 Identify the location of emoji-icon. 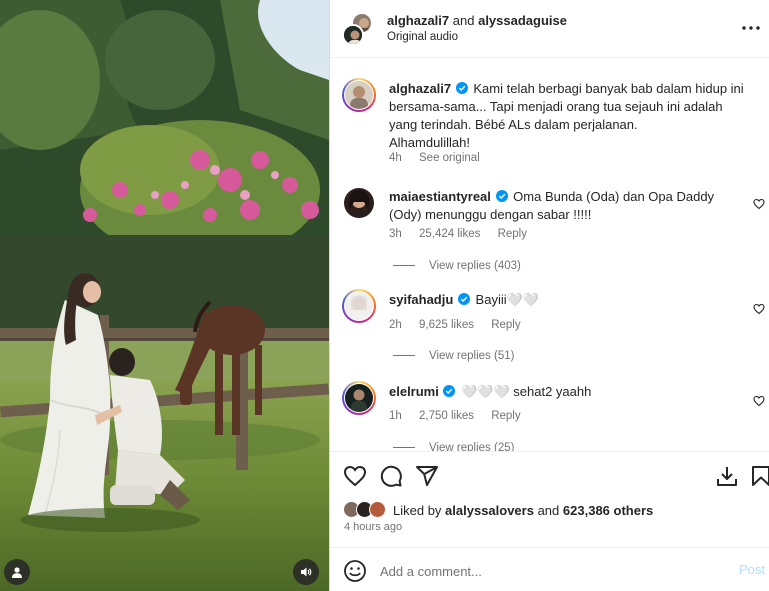
(355, 571).